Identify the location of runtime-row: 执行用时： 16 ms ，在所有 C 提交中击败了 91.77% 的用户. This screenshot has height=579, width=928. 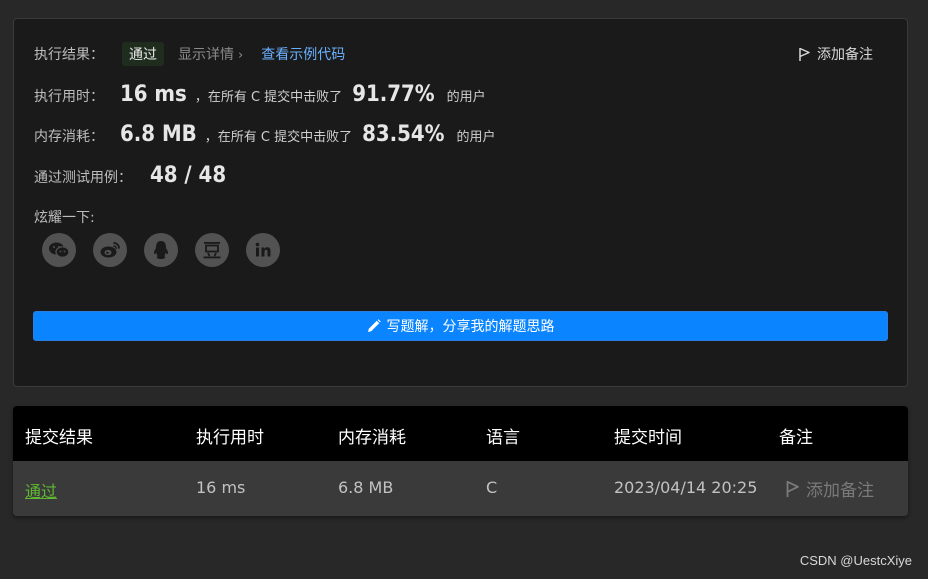
(260, 94).